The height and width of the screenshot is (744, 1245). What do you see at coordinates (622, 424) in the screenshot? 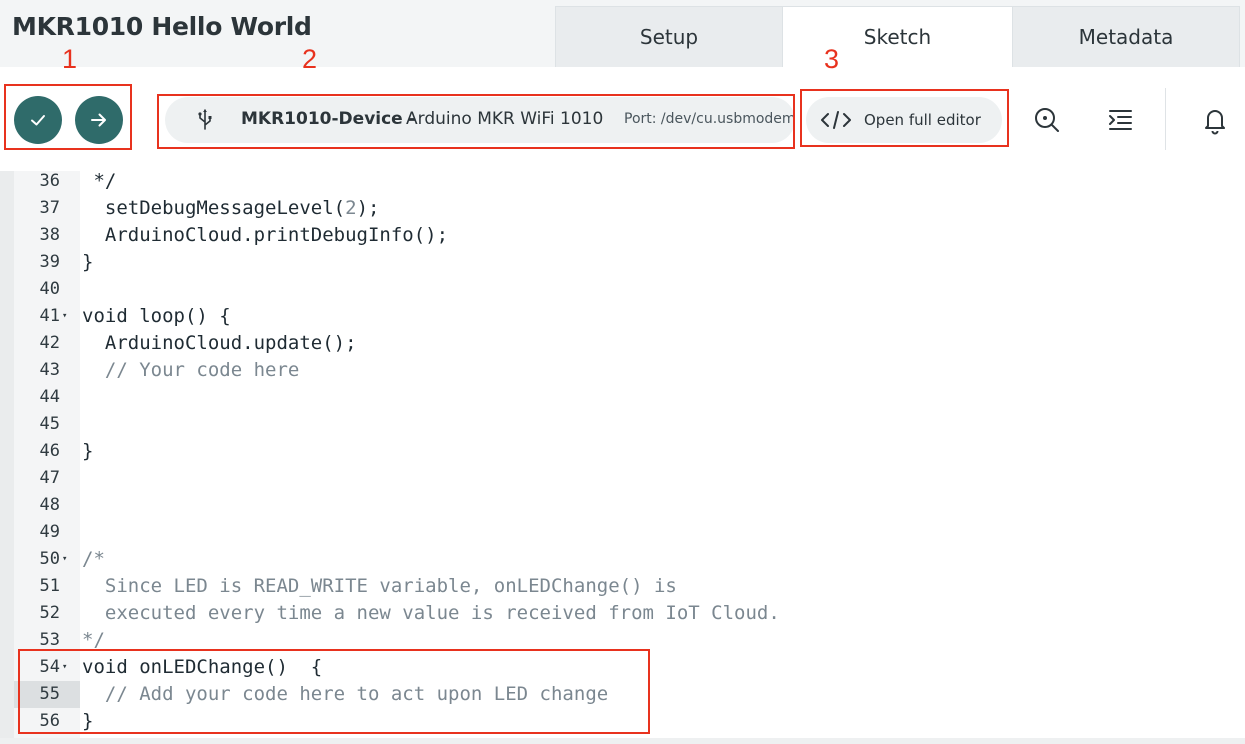
I see `code-line: 45` at bounding box center [622, 424].